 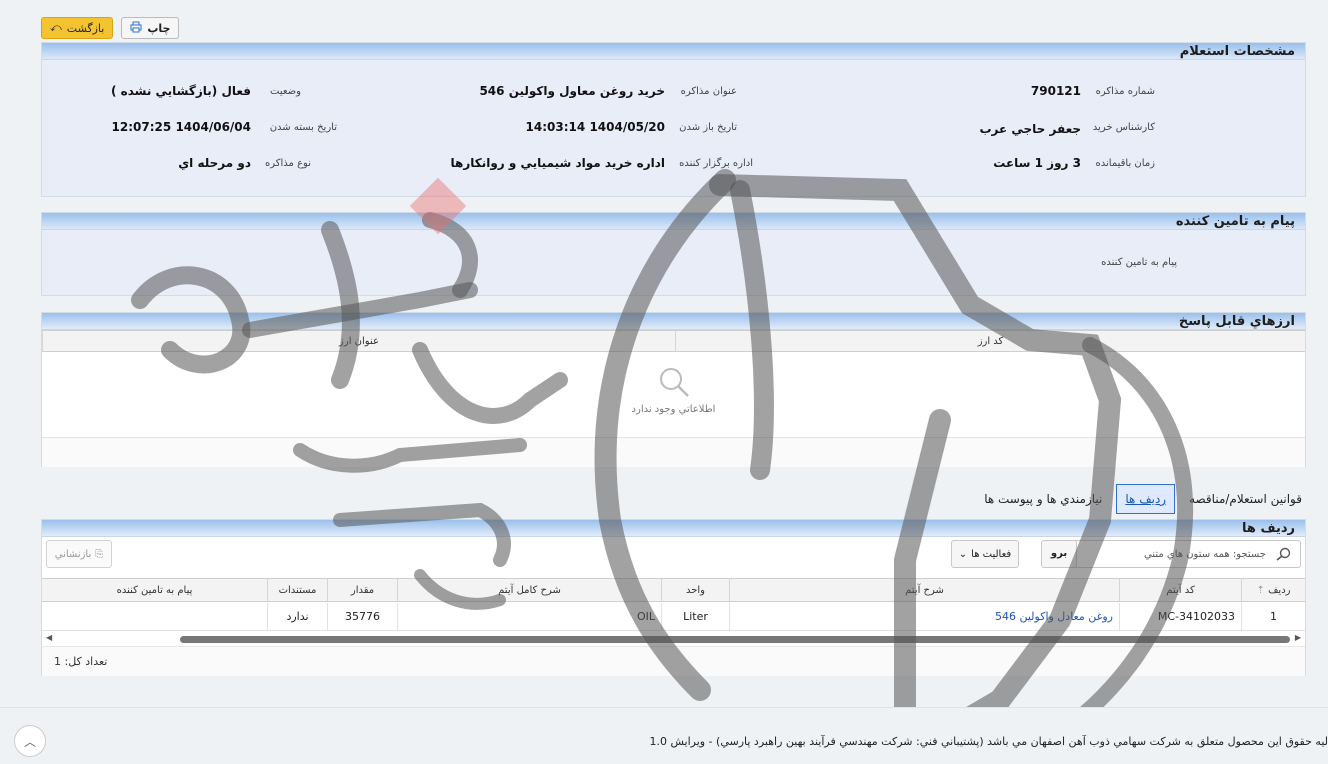 I want to click on back-button-label: بازگشت, so click(x=85, y=28).